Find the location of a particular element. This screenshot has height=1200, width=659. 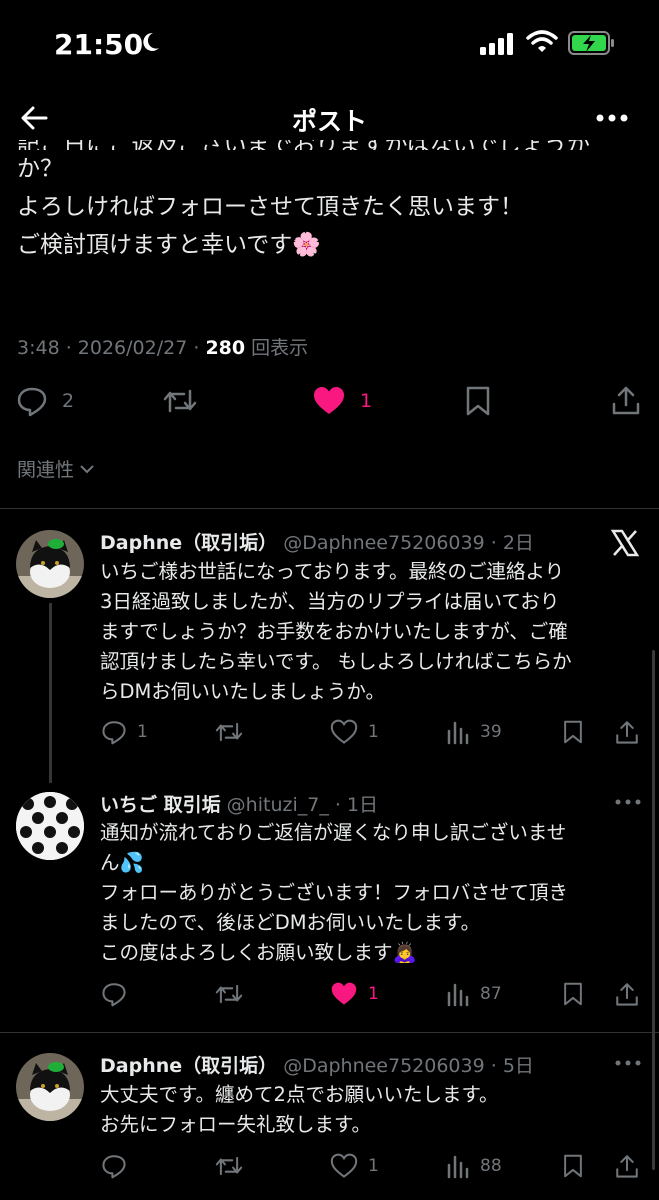

reply-action-bar: 1 87 is located at coordinates (329, 996).